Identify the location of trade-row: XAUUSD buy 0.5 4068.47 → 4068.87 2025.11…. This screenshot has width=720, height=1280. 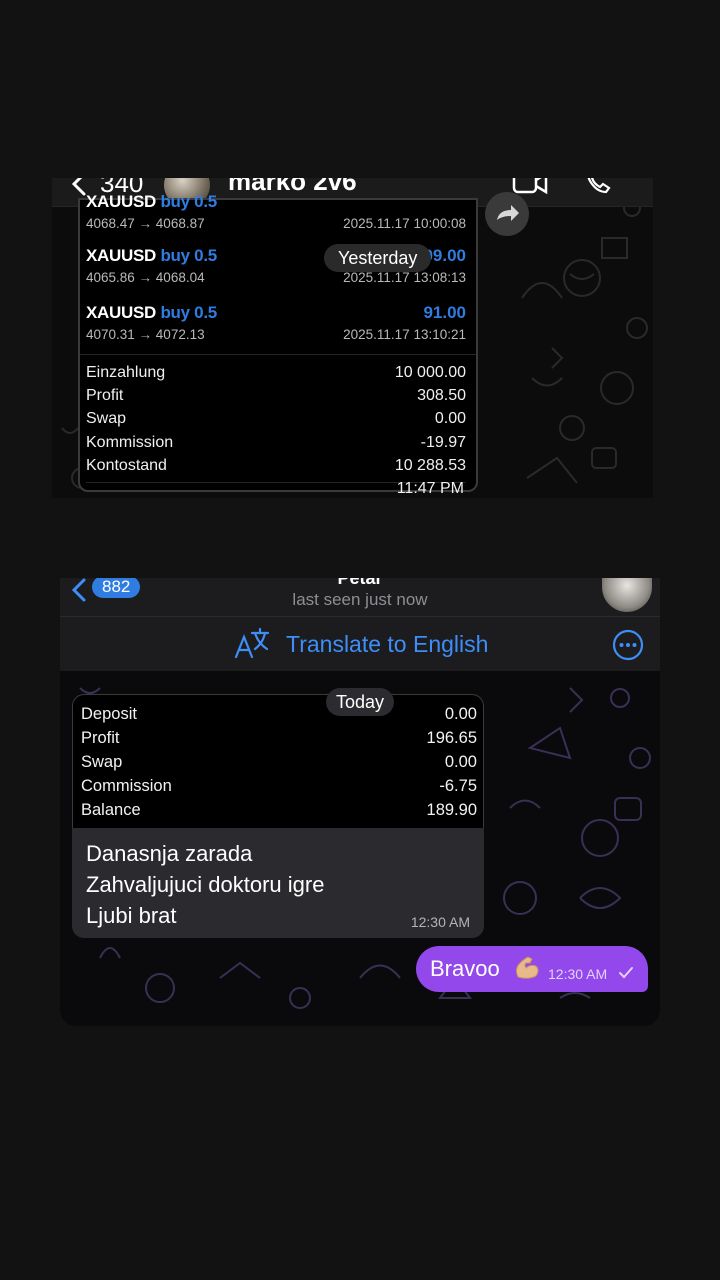
(276, 210).